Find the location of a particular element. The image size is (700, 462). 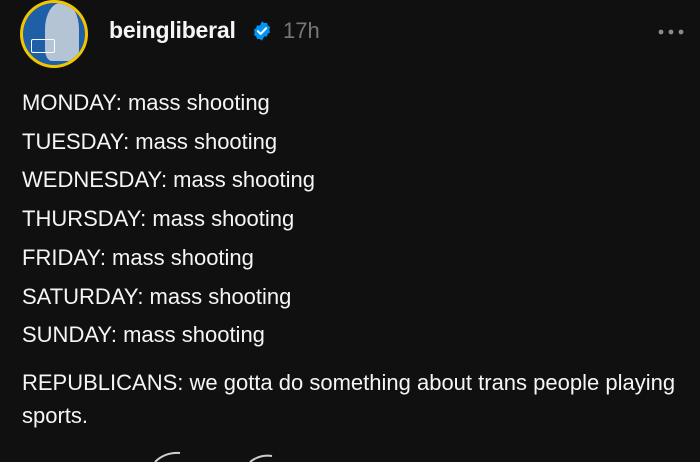

more-horizontal-icon is located at coordinates (671, 32).